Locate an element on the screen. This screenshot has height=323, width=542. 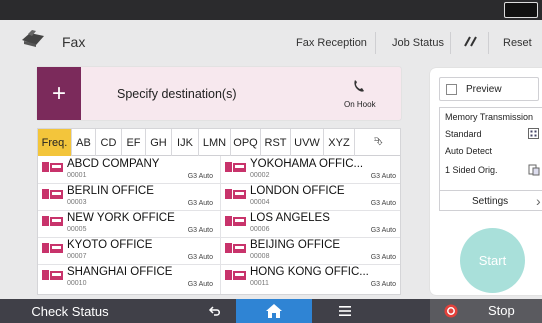
entry-number: 00011 is located at coordinates (259, 283).